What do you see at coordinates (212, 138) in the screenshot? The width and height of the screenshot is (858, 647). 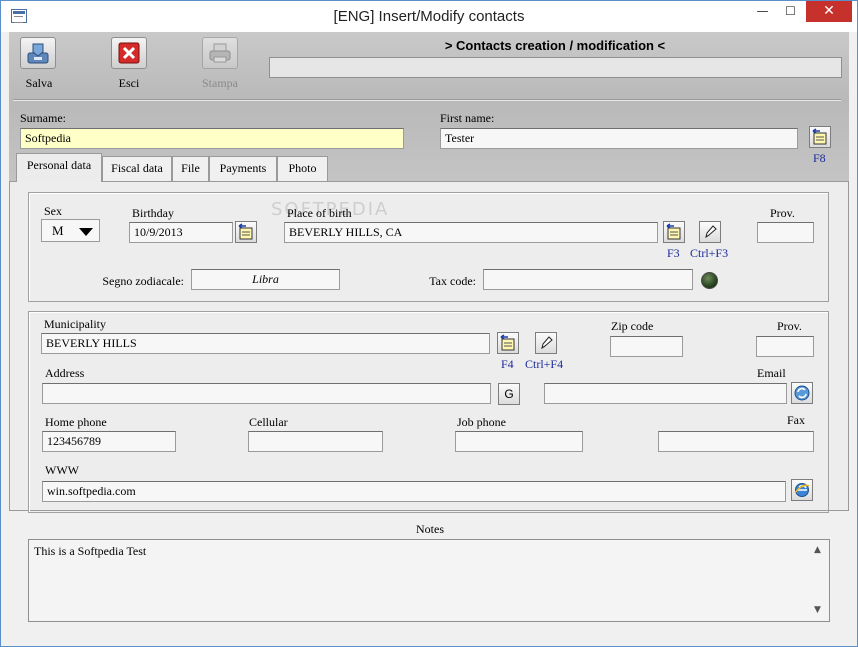 I see `surname-input: Softpedia` at bounding box center [212, 138].